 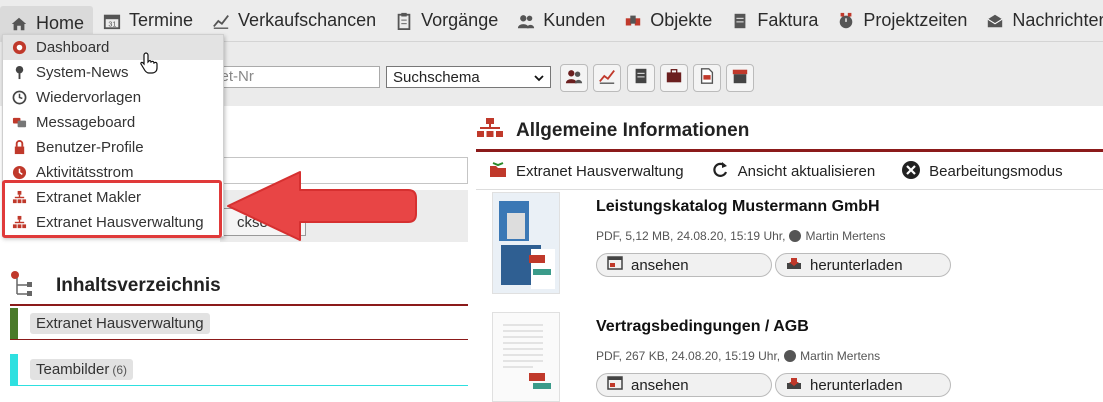 I want to click on highlight-annotation-box, so click(x=112, y=209).